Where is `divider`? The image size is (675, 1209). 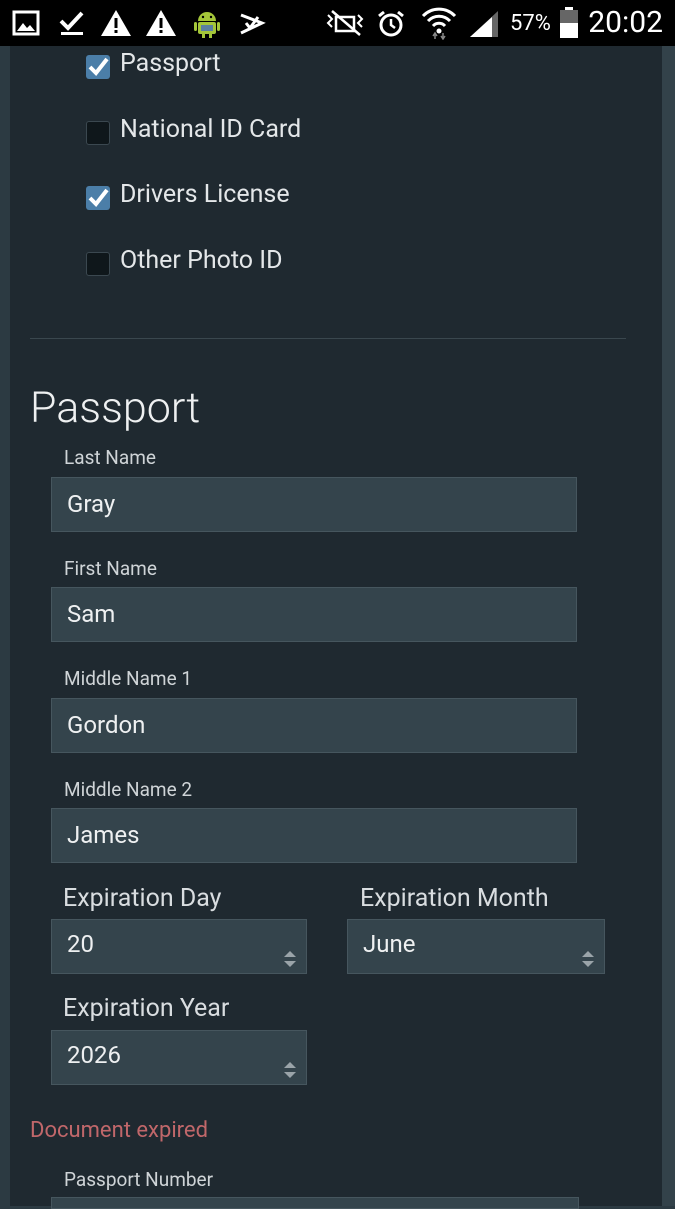
divider is located at coordinates (328, 338).